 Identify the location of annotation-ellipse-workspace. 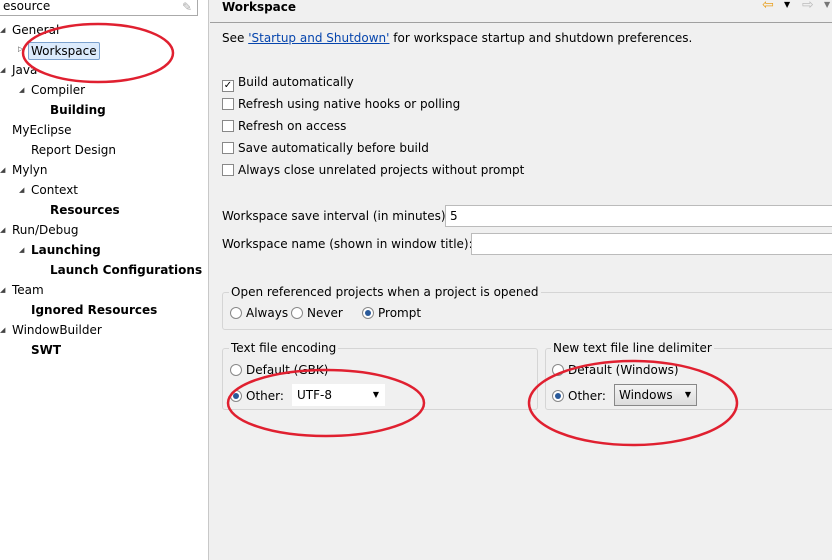
(98, 53).